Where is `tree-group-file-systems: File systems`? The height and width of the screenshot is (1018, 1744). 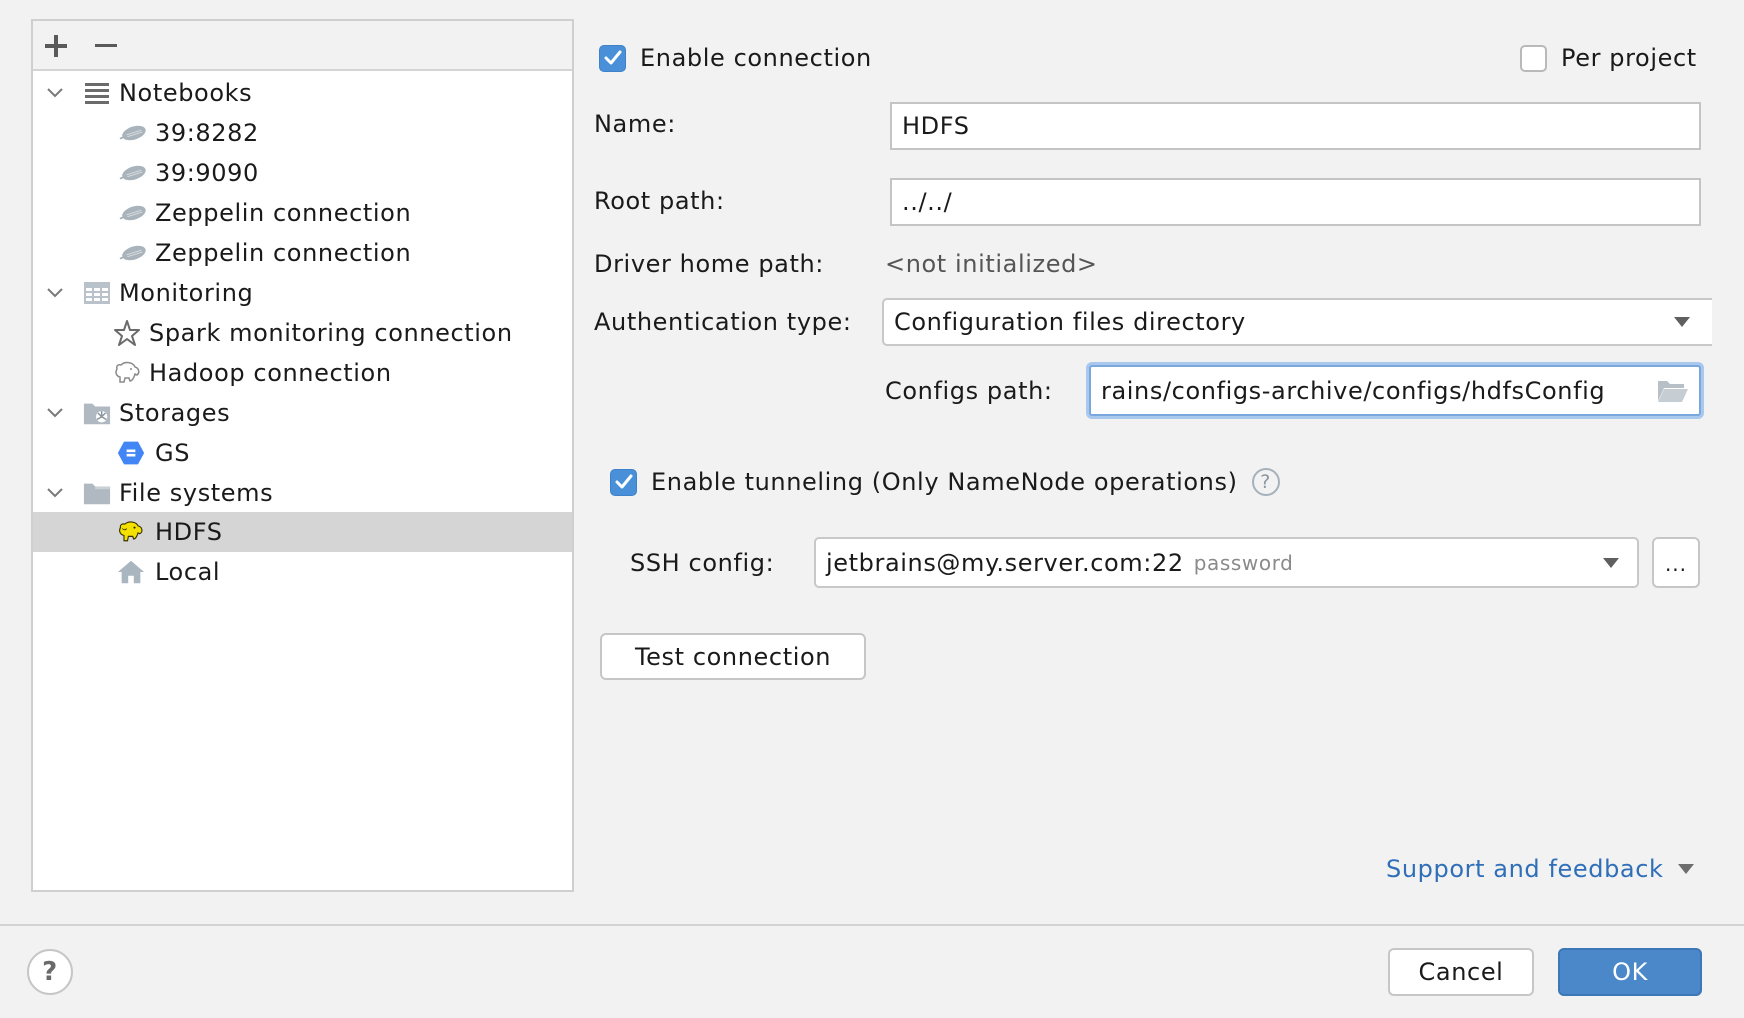 tree-group-file-systems: File systems is located at coordinates (302, 493).